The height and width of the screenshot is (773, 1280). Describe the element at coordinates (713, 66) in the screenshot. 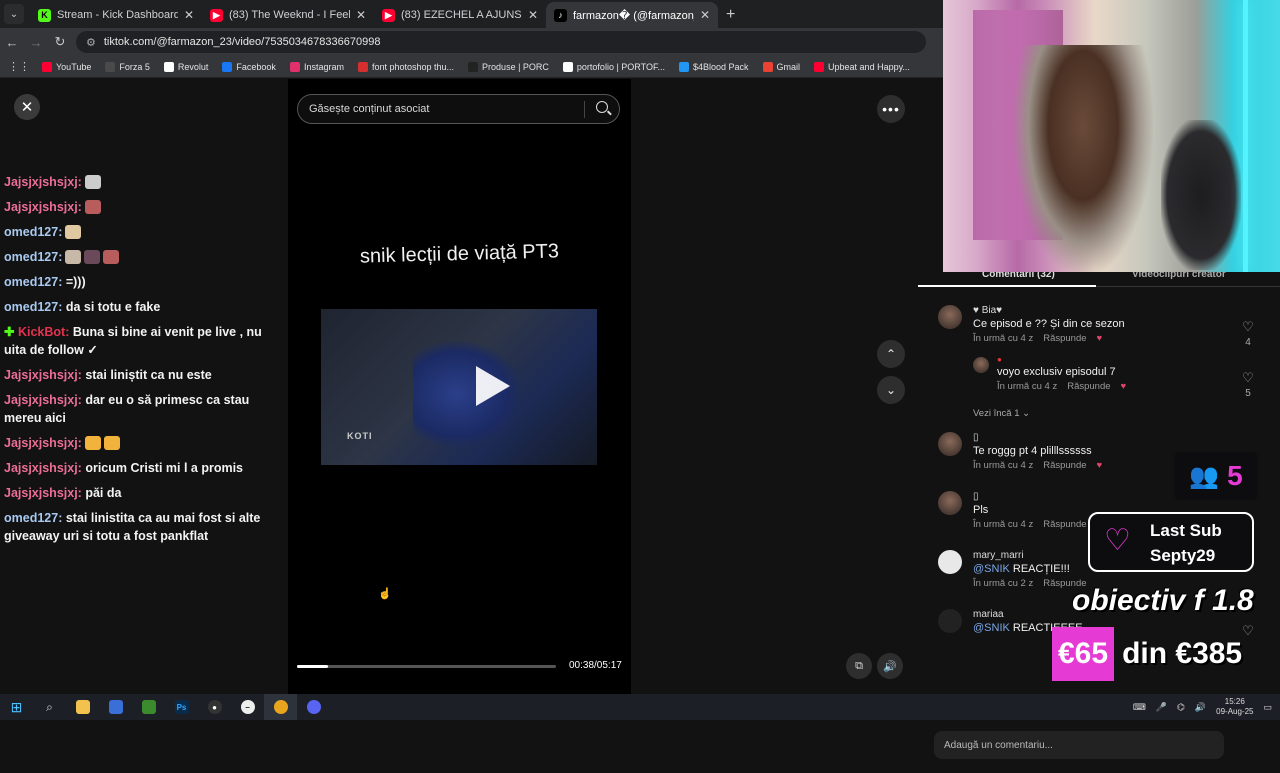

I see `bookmark-item: $4Blood Pack` at that location.